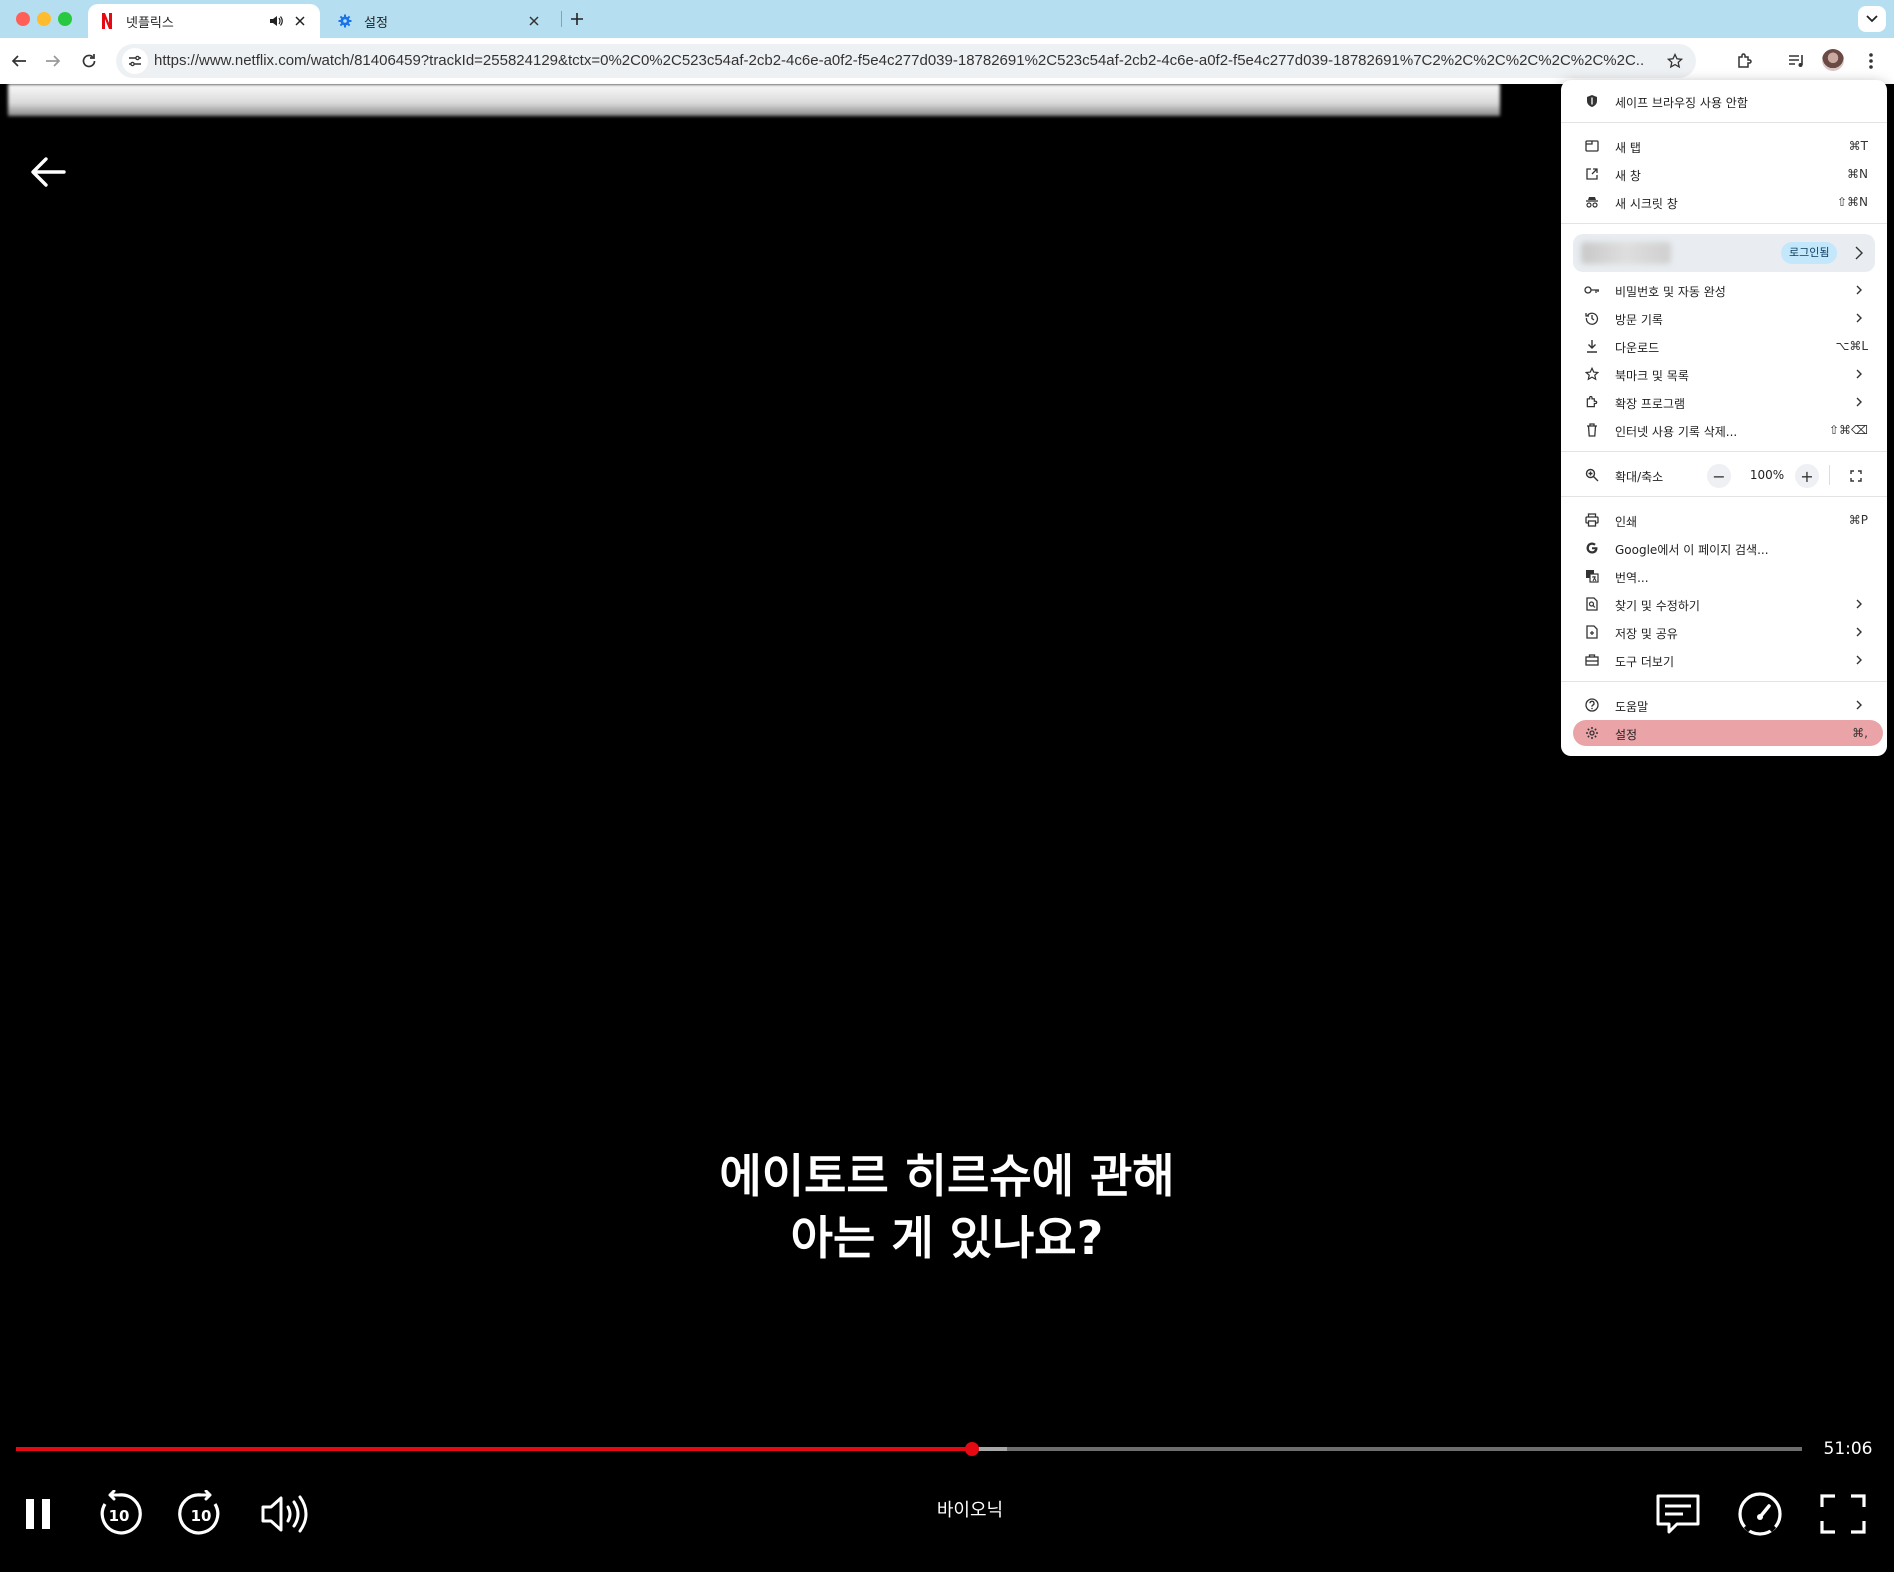 This screenshot has height=1572, width=1894. Describe the element at coordinates (19, 61) in the screenshot. I see `back-button` at that location.